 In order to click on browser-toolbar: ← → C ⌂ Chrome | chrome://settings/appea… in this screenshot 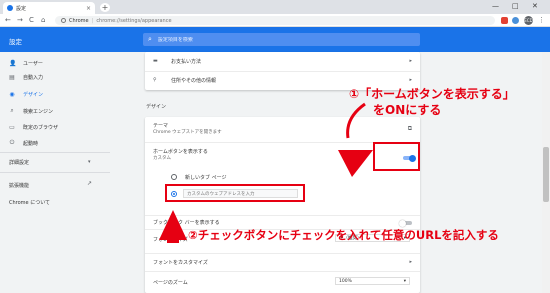, I will do `click(275, 20)`.